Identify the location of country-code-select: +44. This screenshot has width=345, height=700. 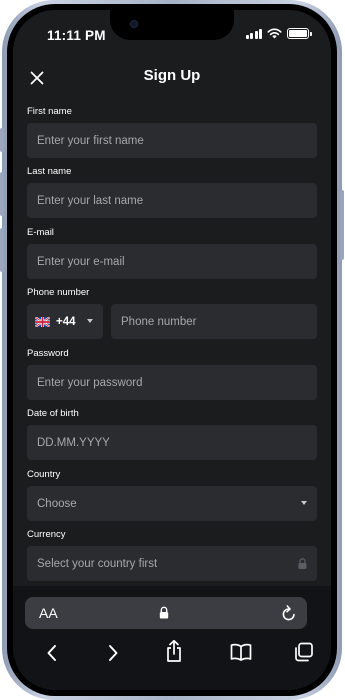
(65, 321).